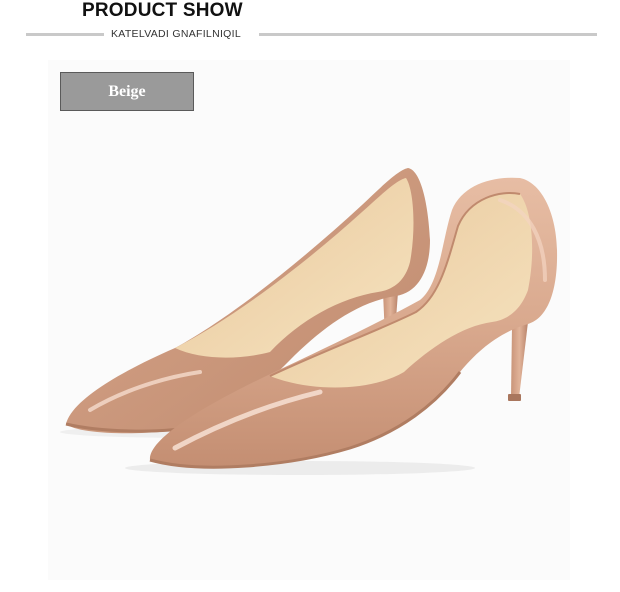 The height and width of the screenshot is (592, 620). I want to click on header-divider-right, so click(428, 34).